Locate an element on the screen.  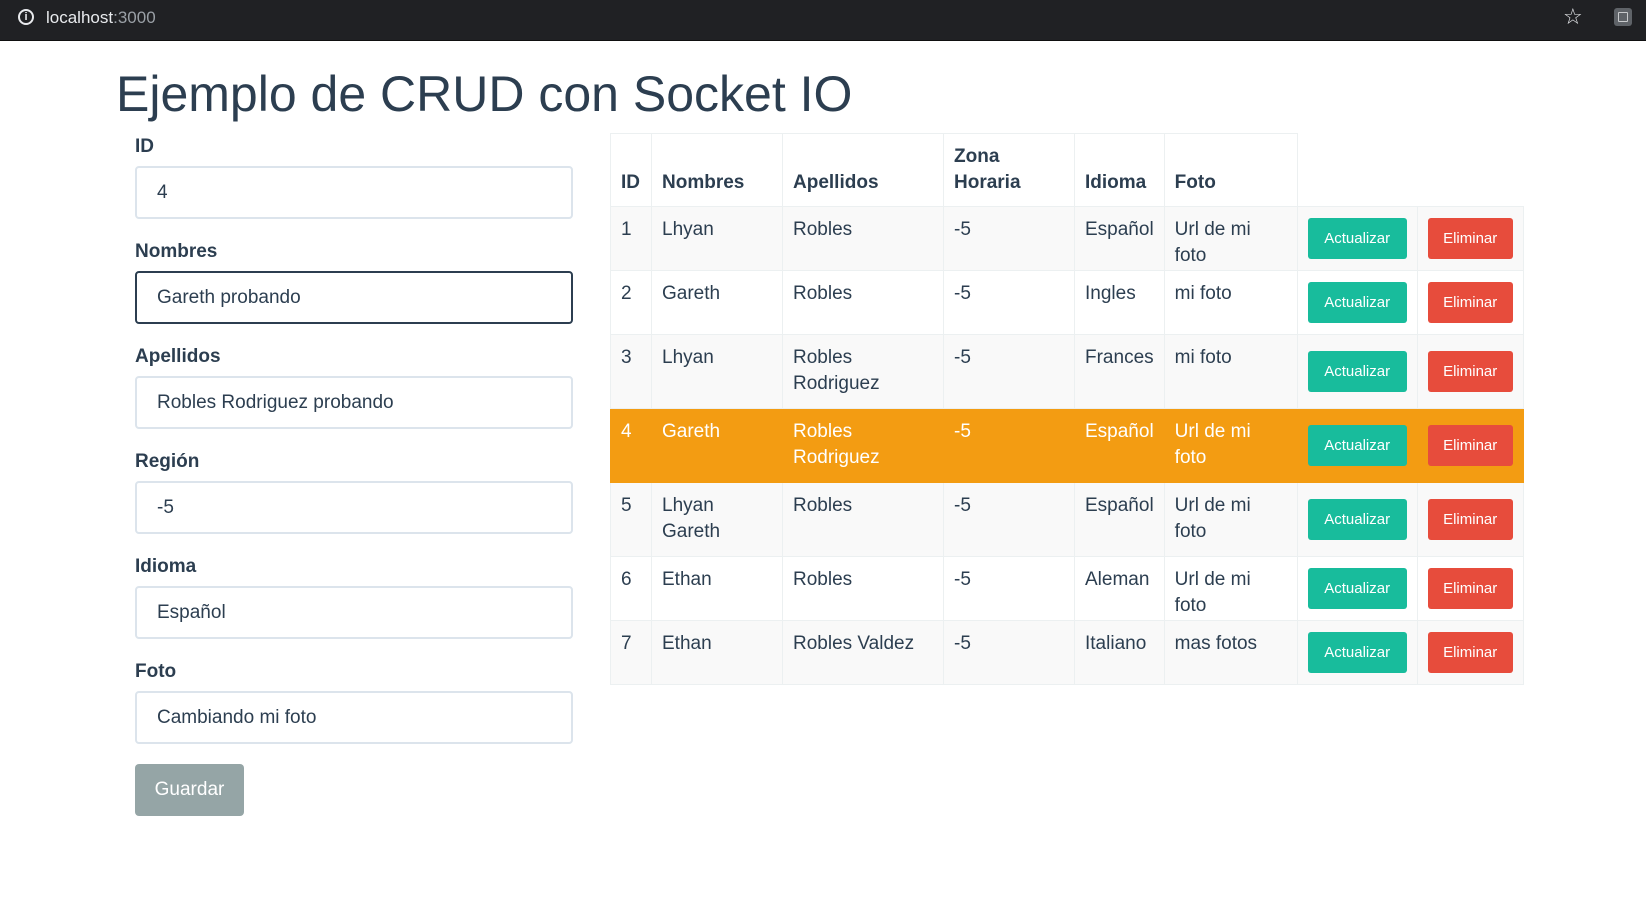
header-idioma: Idioma is located at coordinates (1119, 170).